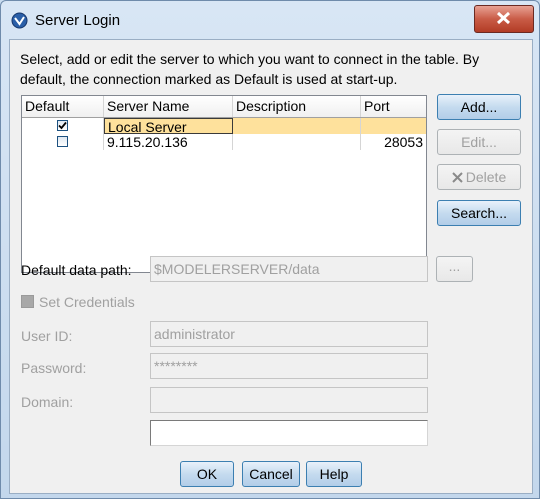 Image resolution: width=540 pixels, height=499 pixels. I want to click on cancel-button: Cancel, so click(271, 474).